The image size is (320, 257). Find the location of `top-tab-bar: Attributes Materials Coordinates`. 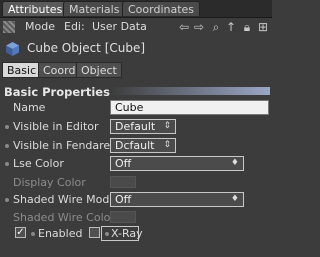

top-tab-bar: Attributes Materials Coordinates is located at coordinates (136, 9).